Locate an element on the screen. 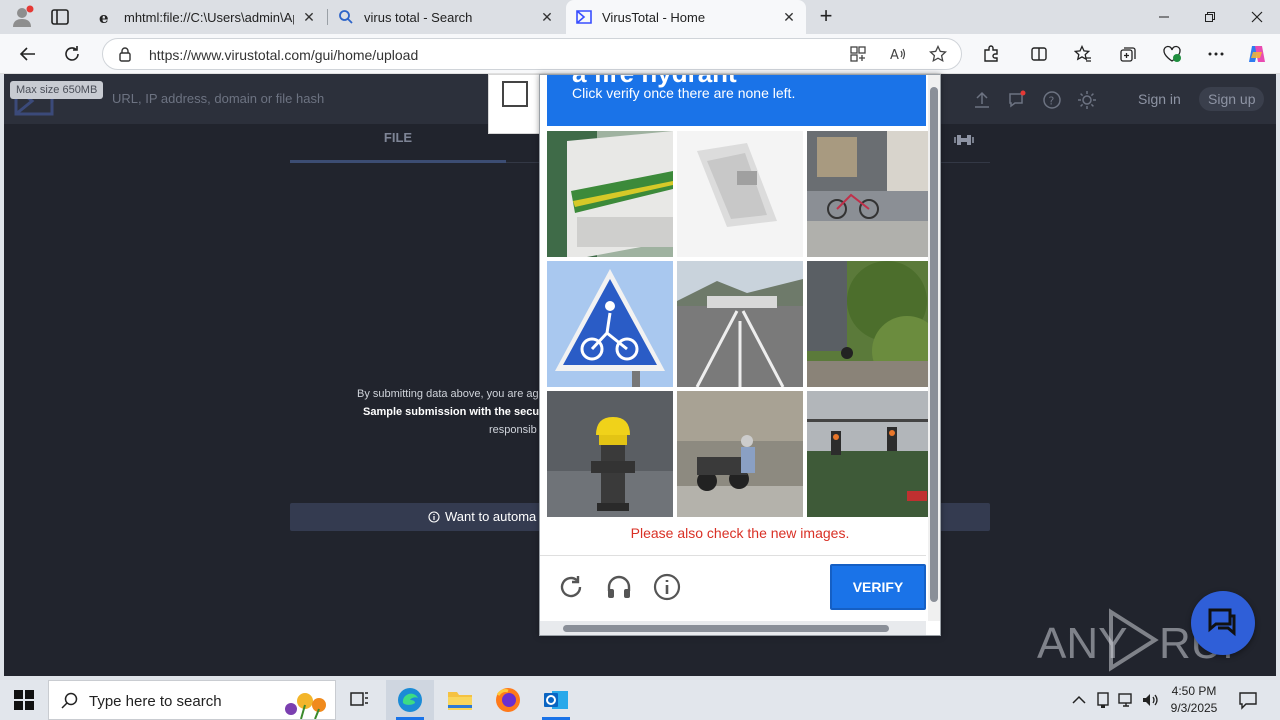 The width and height of the screenshot is (1280, 720). traffic-lights-image is located at coordinates (870, 454).